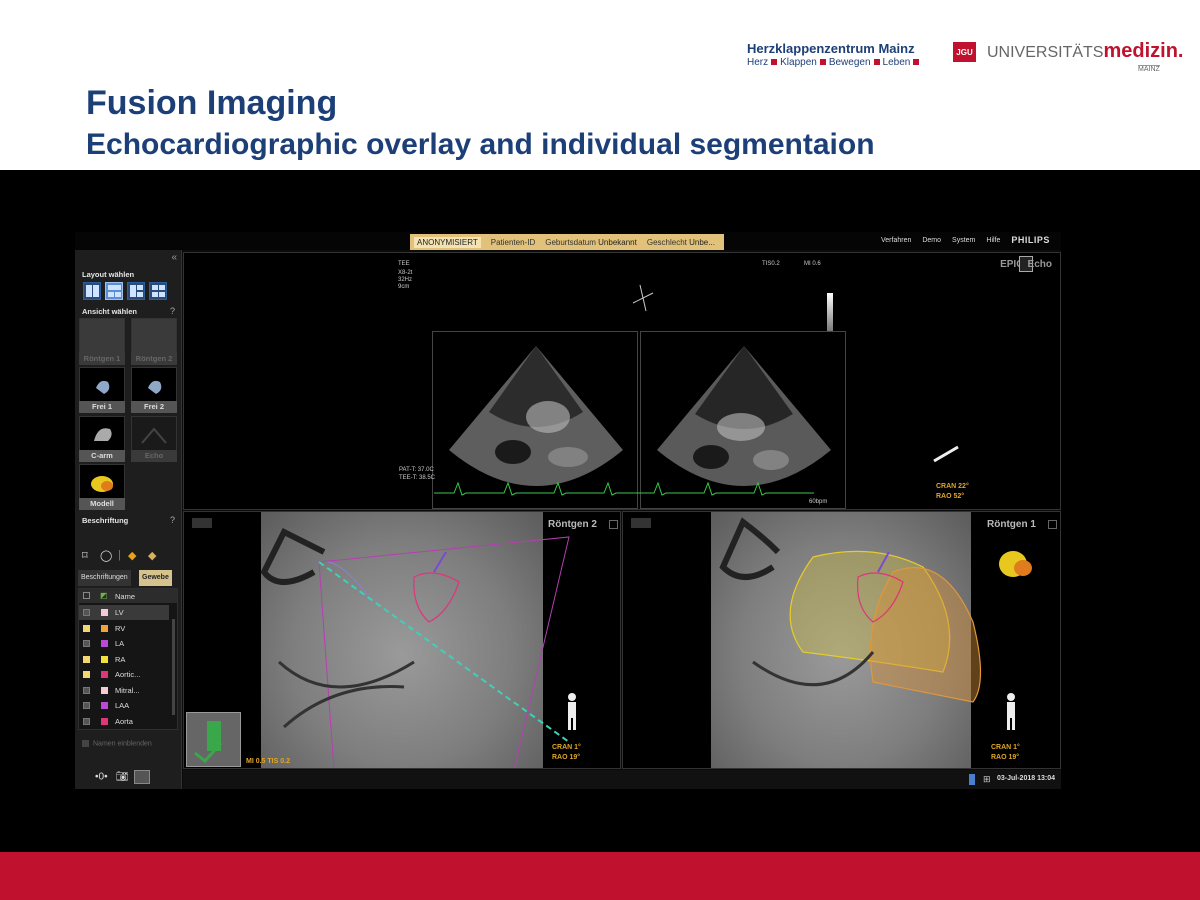 This screenshot has width=1200, height=900. I want to click on r1-cran-angle: CRAN 1°, so click(1005, 747).